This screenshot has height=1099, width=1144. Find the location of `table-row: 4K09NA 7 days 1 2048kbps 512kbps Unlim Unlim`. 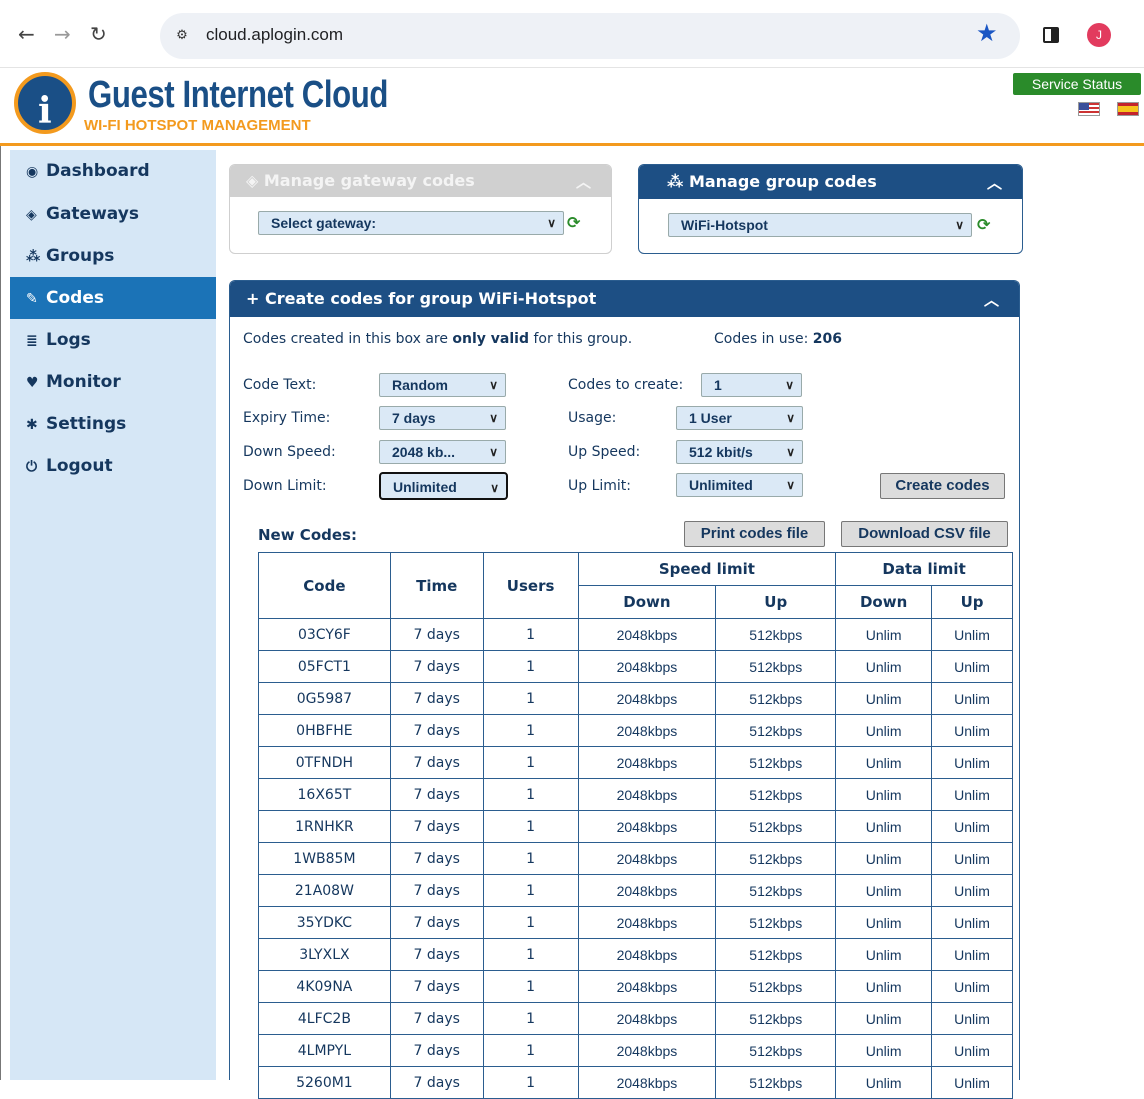

table-row: 4K09NA 7 days 1 2048kbps 512kbps Unlim Unlim is located at coordinates (635, 986).